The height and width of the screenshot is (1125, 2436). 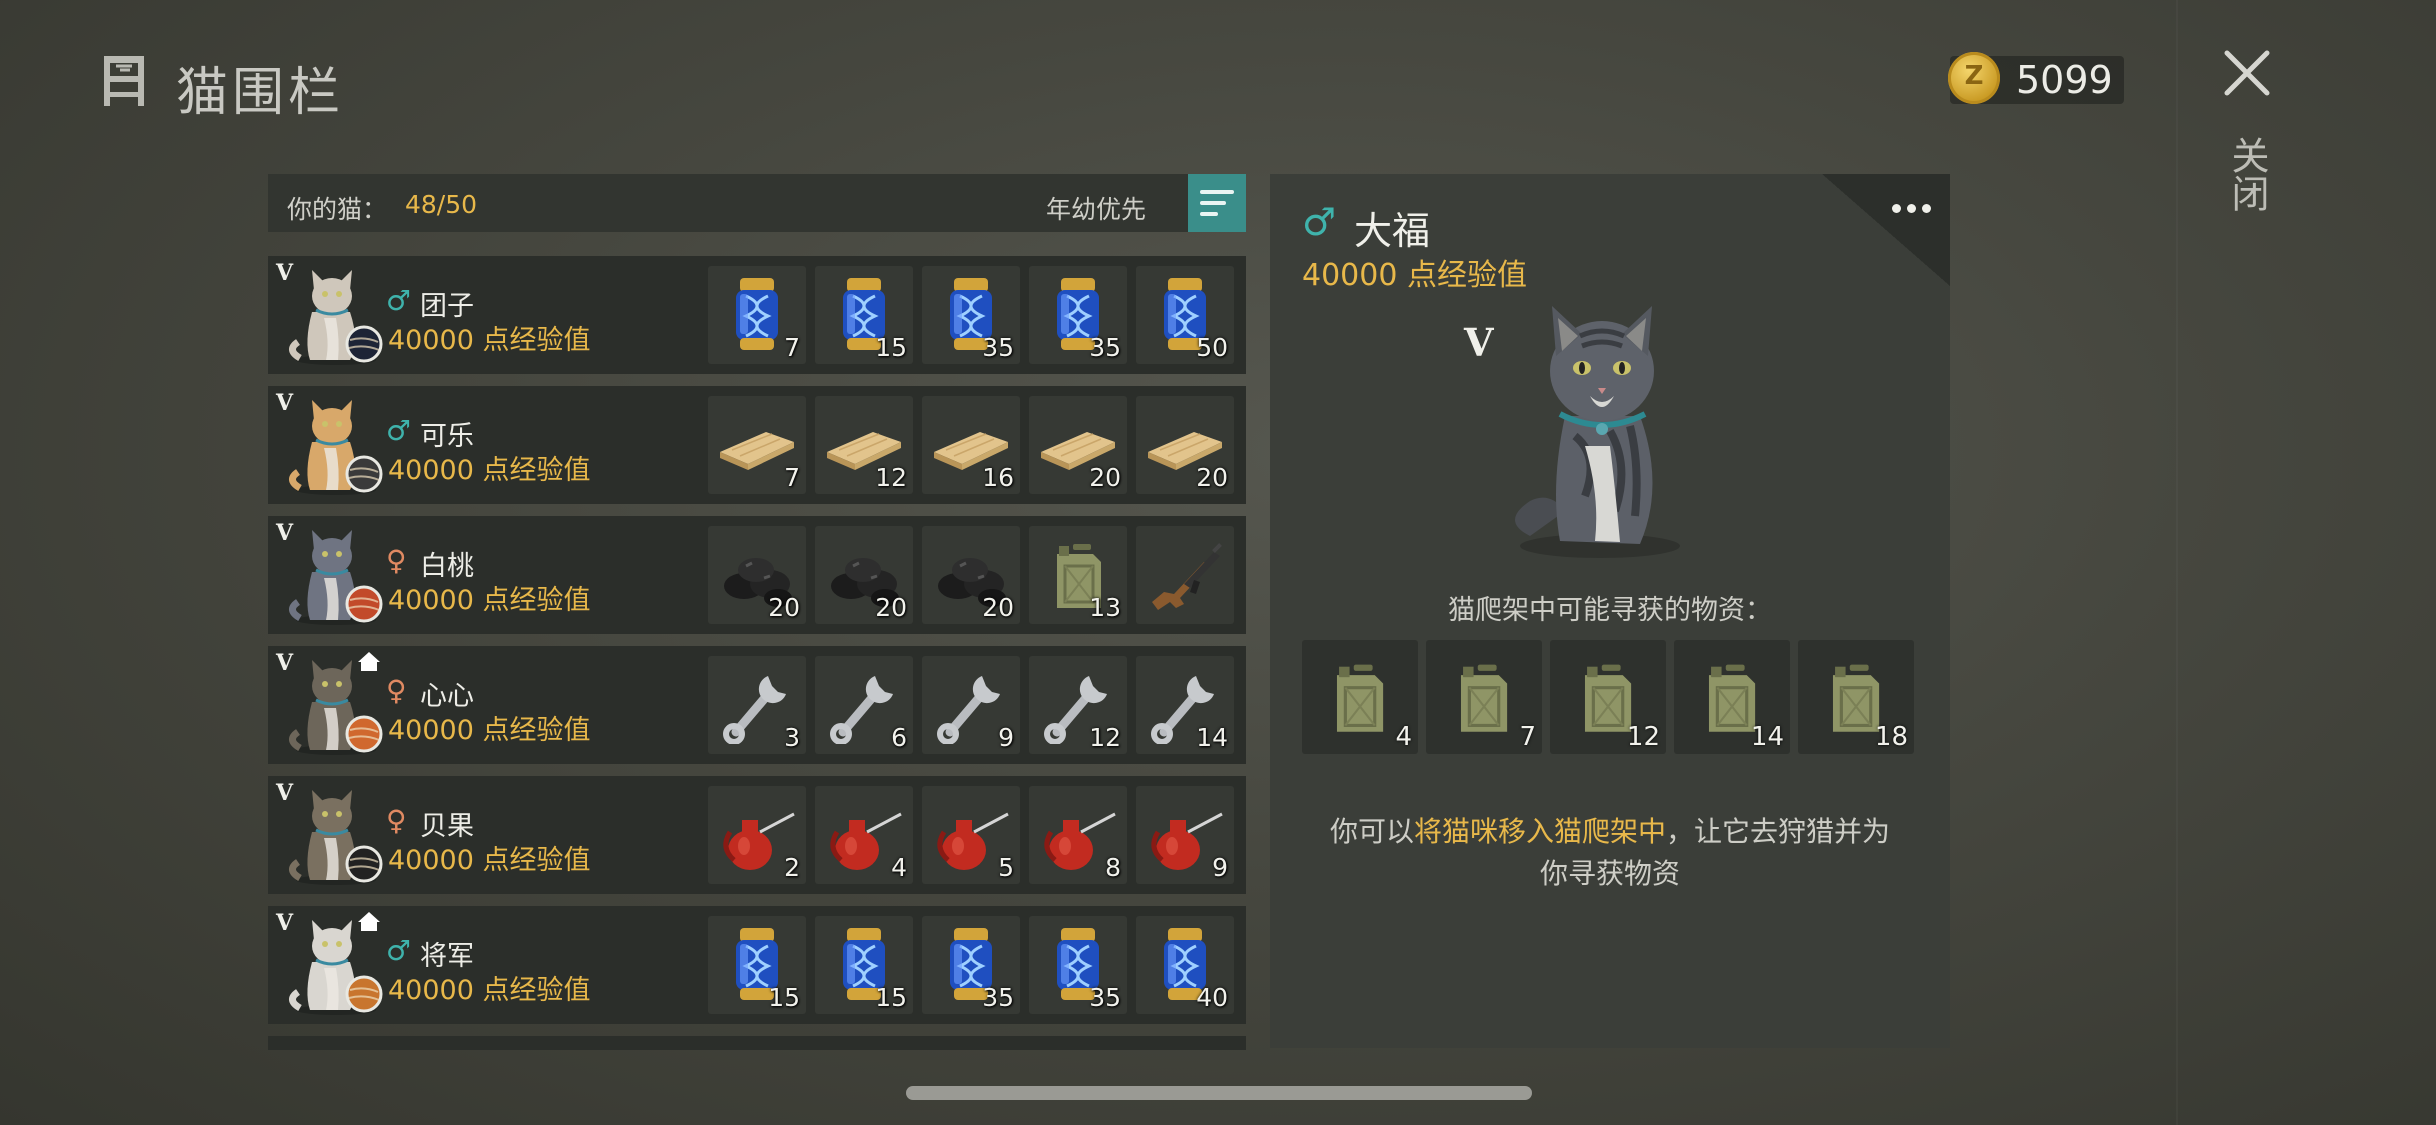 I want to click on cat-row: V ♀ 心心 40000 点经验值 3 6 9 12 14, so click(x=757, y=705).